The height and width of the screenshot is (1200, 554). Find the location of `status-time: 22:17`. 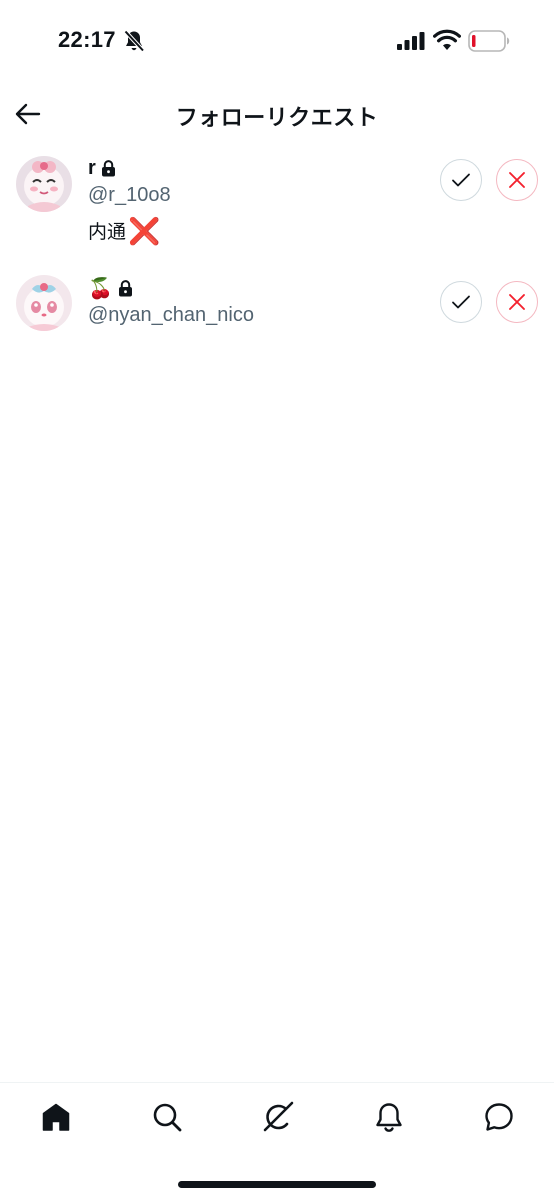

status-time: 22:17 is located at coordinates (87, 39).